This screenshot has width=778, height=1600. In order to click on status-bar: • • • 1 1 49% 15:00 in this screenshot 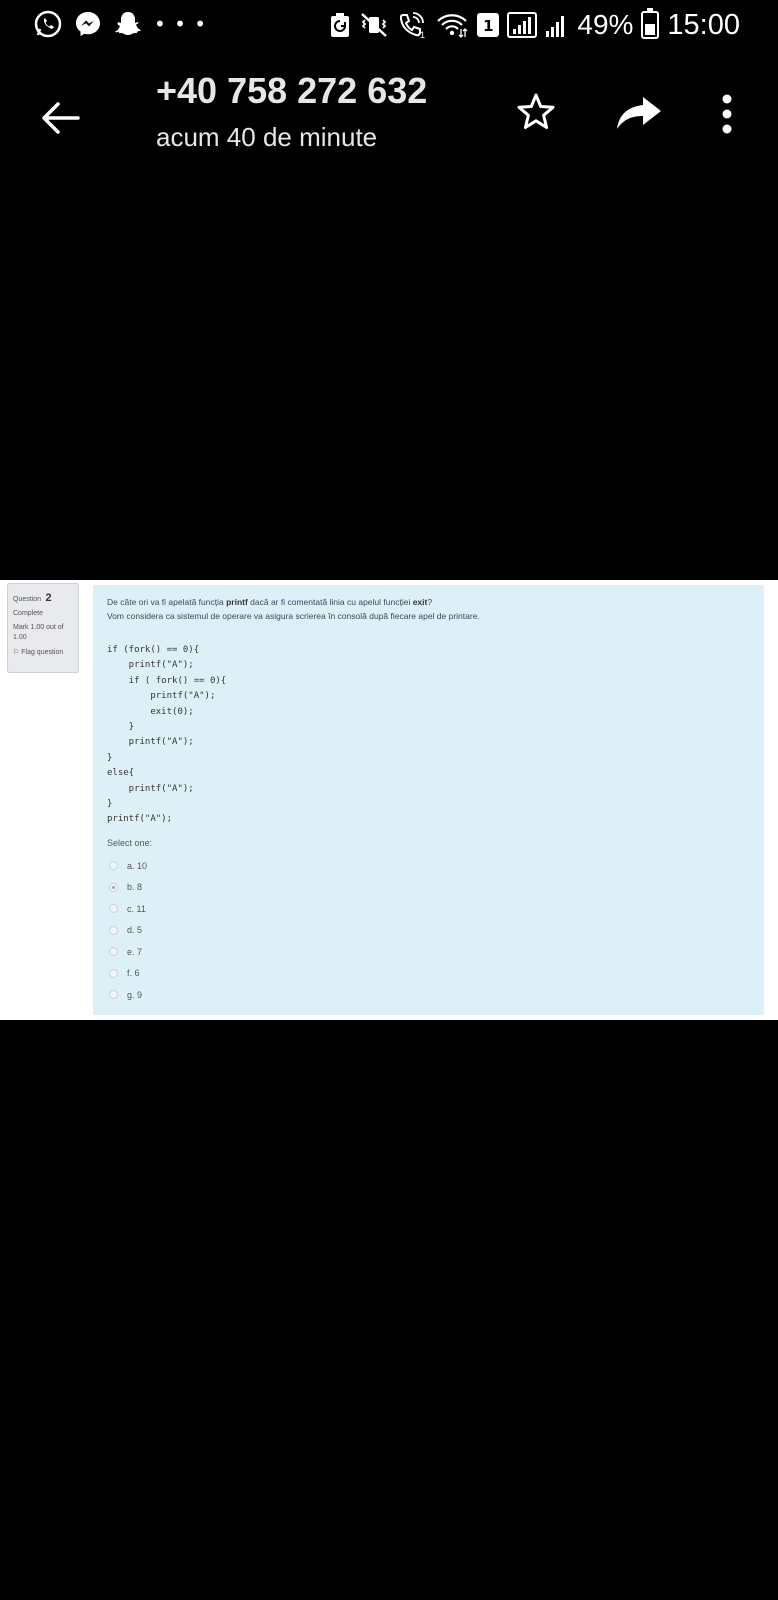, I will do `click(389, 25)`.